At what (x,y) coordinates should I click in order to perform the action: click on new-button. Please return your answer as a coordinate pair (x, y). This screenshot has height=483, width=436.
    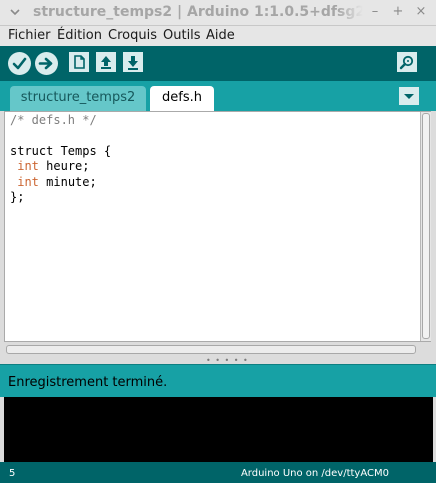
    Looking at the image, I should click on (79, 62).